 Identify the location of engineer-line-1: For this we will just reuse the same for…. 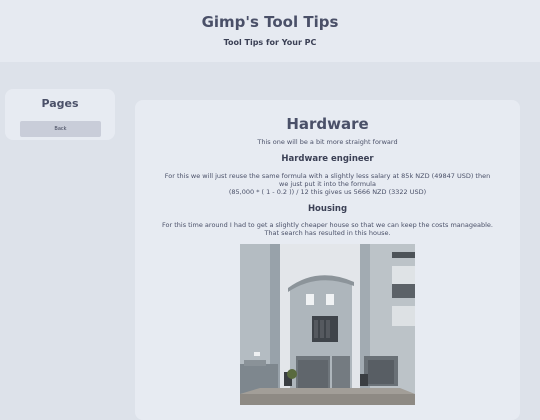
(327, 176).